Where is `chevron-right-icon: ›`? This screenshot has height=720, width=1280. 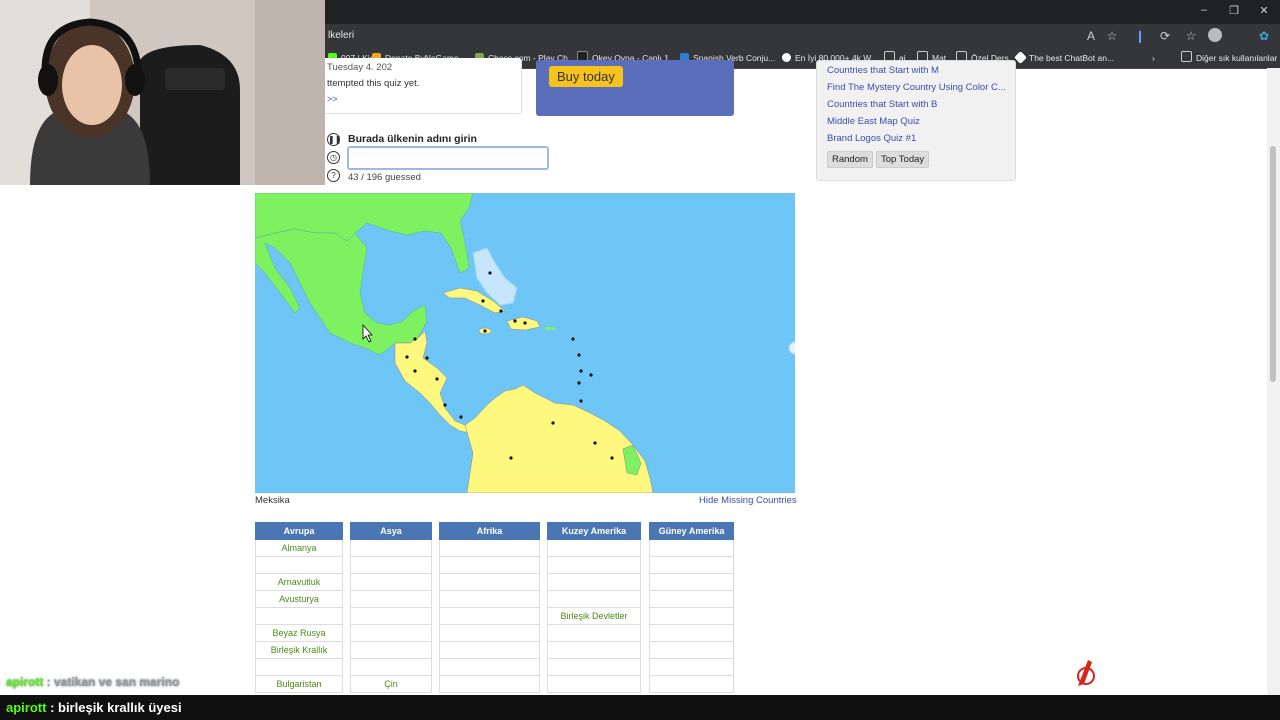 chevron-right-icon: › is located at coordinates (1153, 58).